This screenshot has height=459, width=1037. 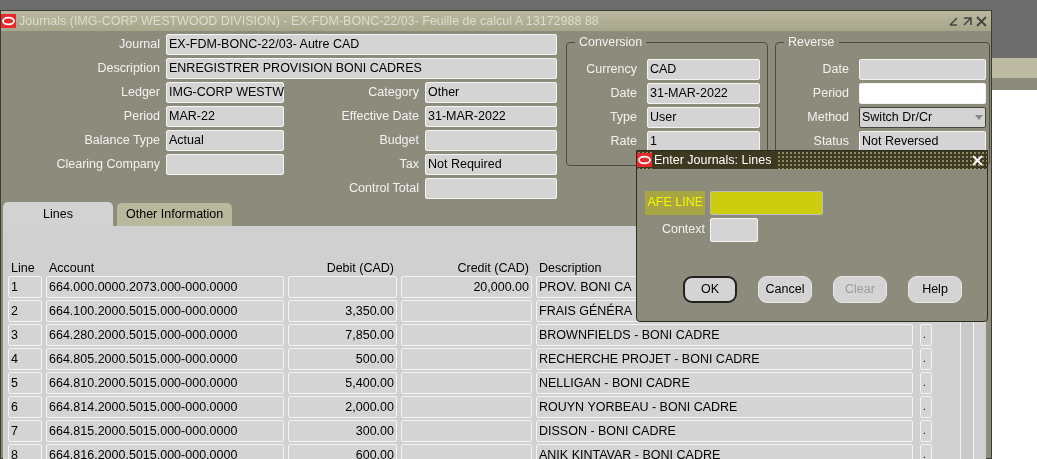 What do you see at coordinates (23, 268) in the screenshot?
I see `column-header: Line` at bounding box center [23, 268].